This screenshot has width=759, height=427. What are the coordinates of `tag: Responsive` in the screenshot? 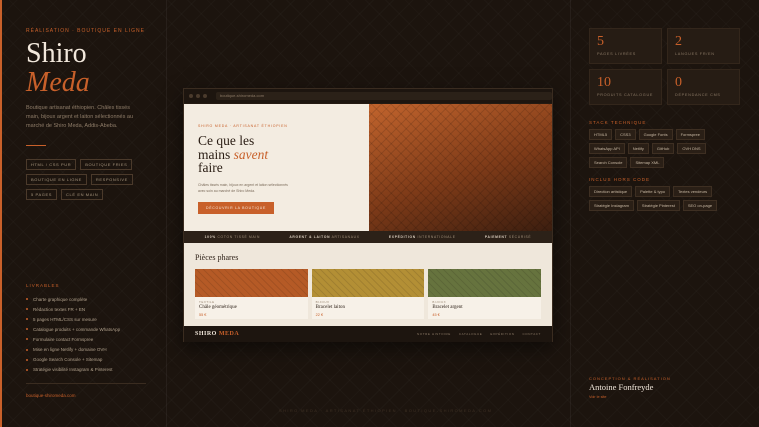 It's located at (111, 179).